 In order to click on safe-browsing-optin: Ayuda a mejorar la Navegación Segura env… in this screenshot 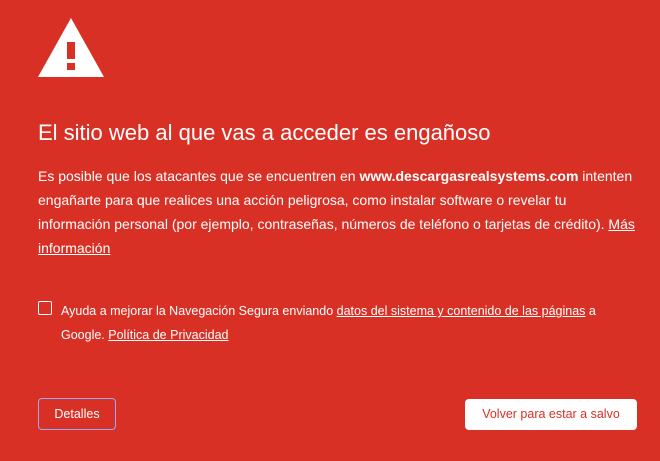, I will do `click(338, 323)`.